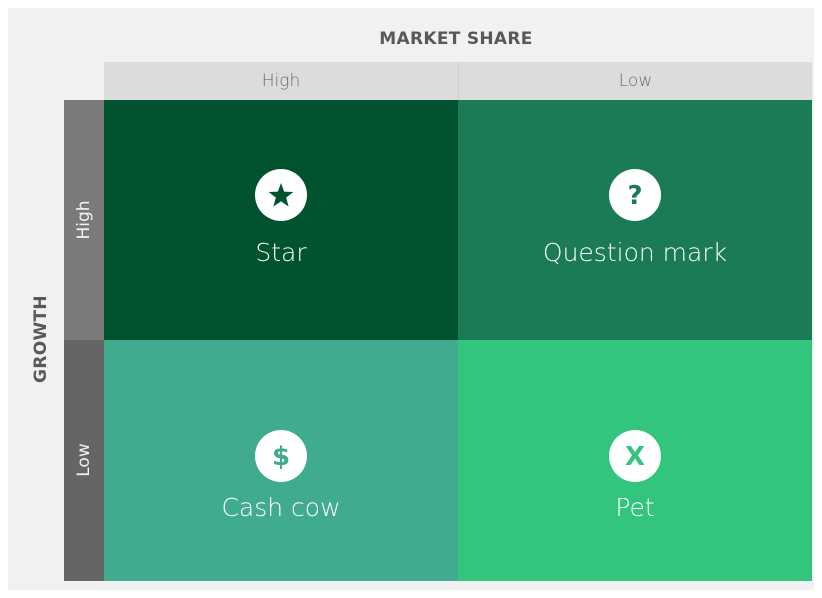 This screenshot has width=822, height=598. I want to click on star-icon, so click(281, 195).